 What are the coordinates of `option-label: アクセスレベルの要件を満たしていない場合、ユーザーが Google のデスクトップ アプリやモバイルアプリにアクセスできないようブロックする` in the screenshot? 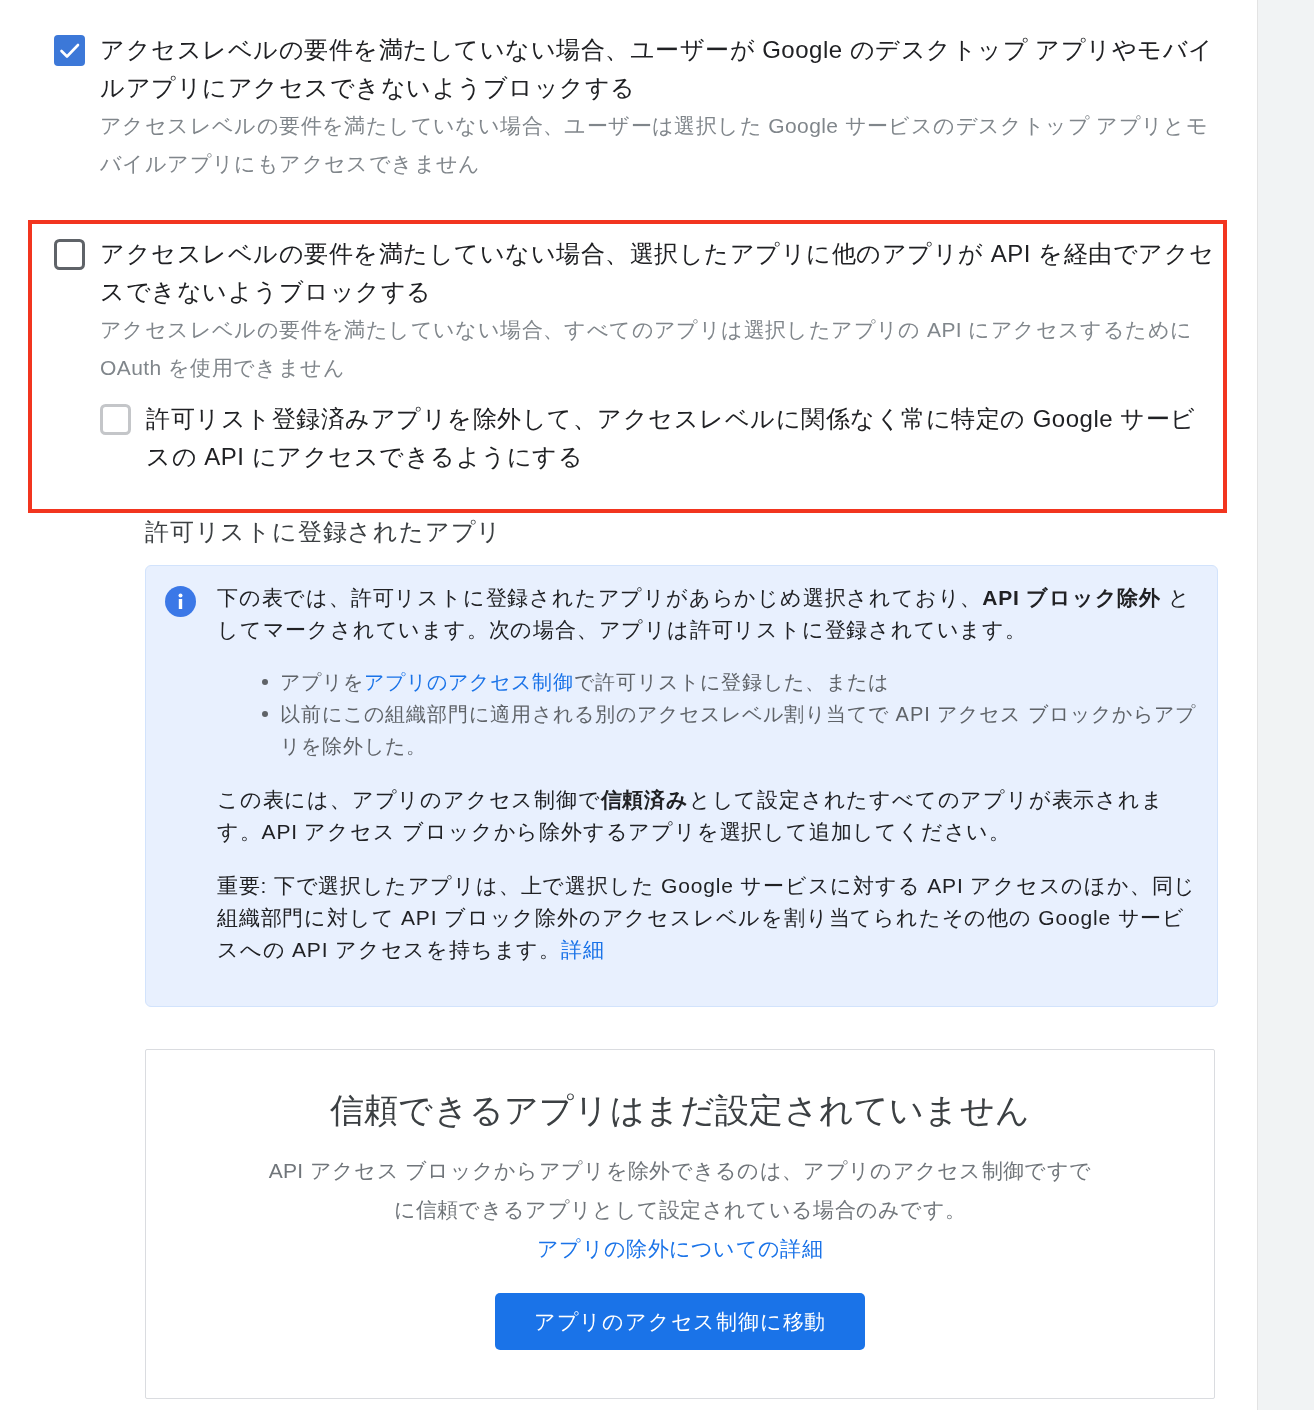 It's located at (657, 69).